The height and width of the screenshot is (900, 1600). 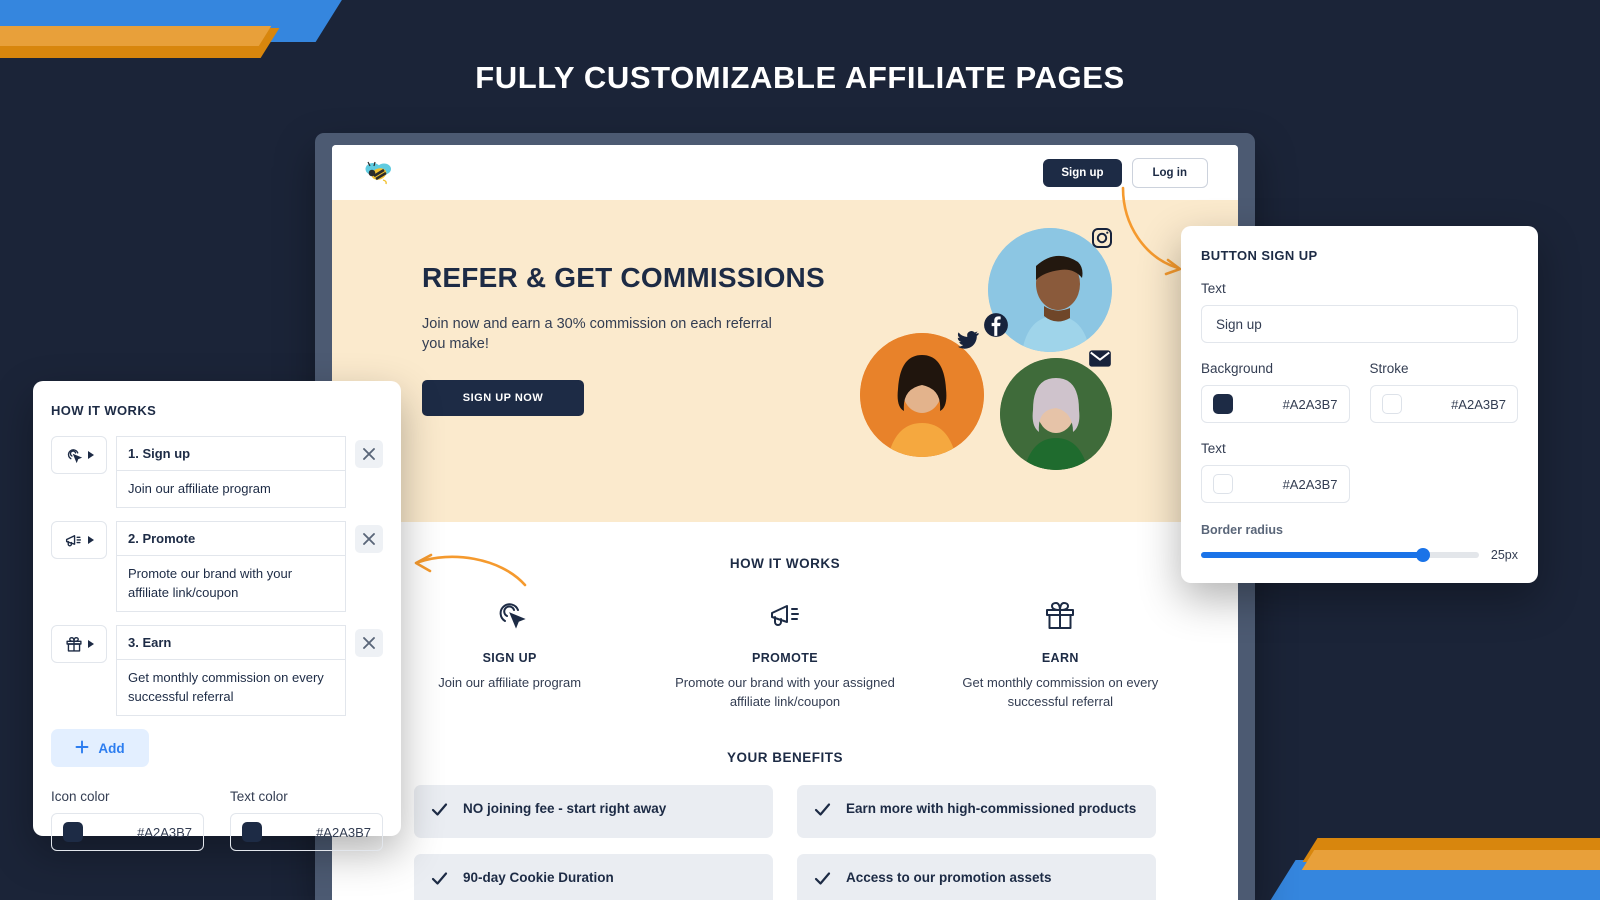 I want to click on slider-handle, so click(x=1423, y=555).